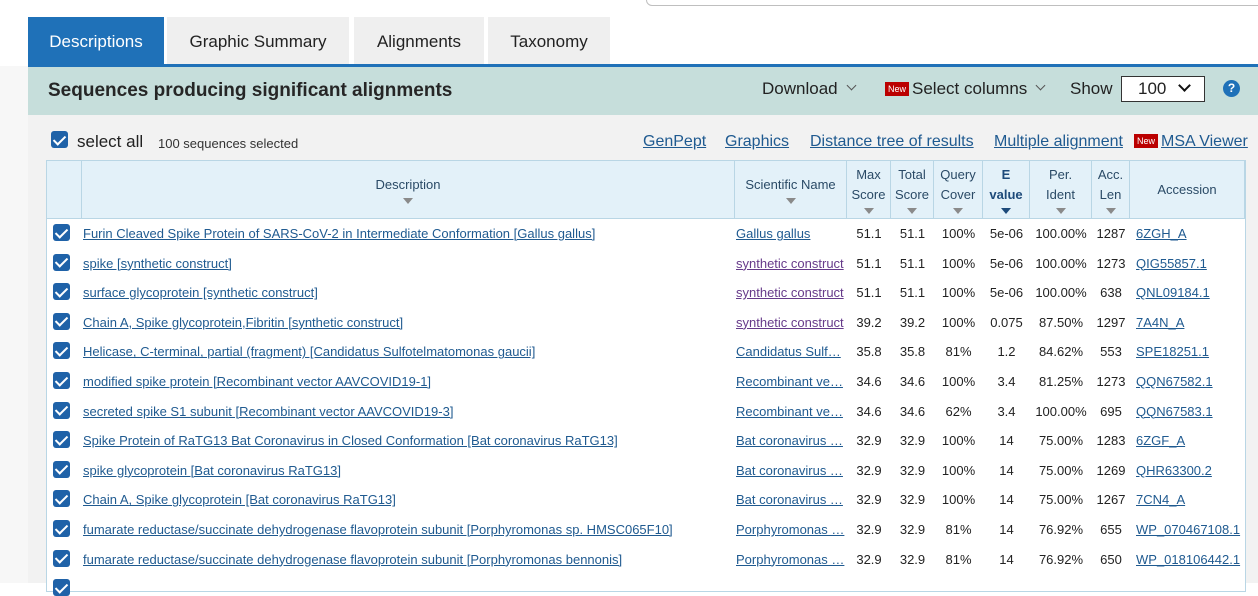 Image resolution: width=1258 pixels, height=596 pixels. What do you see at coordinates (1190, 499) in the screenshot?
I see `accession-link: 7CN4_A` at bounding box center [1190, 499].